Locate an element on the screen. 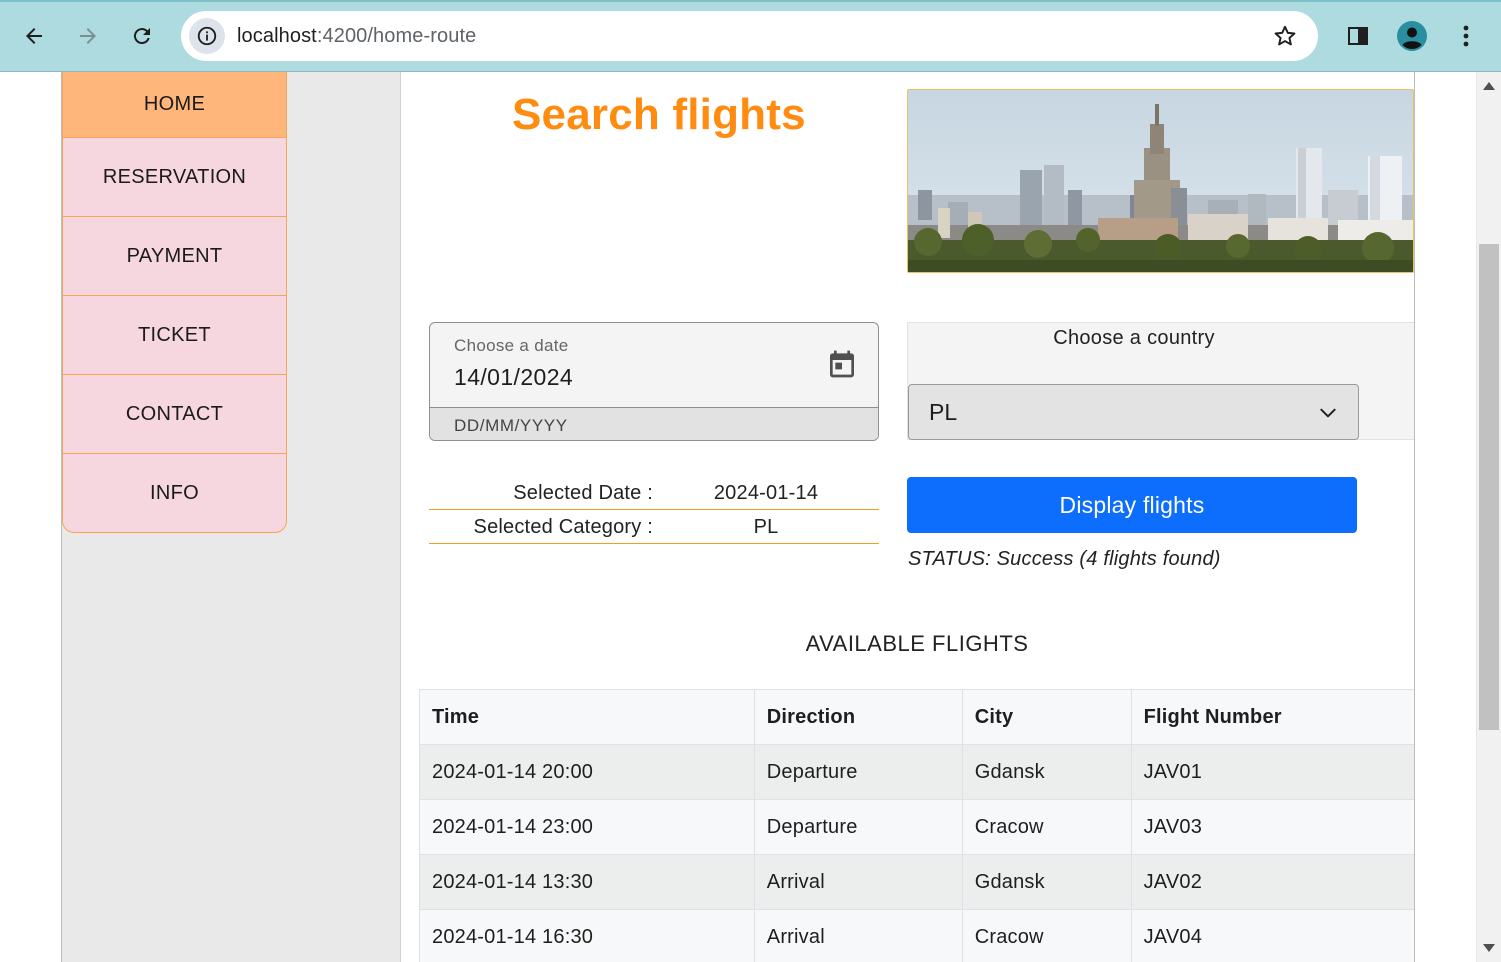 The height and width of the screenshot is (962, 1501). tab-strip is located at coordinates (750, 1).